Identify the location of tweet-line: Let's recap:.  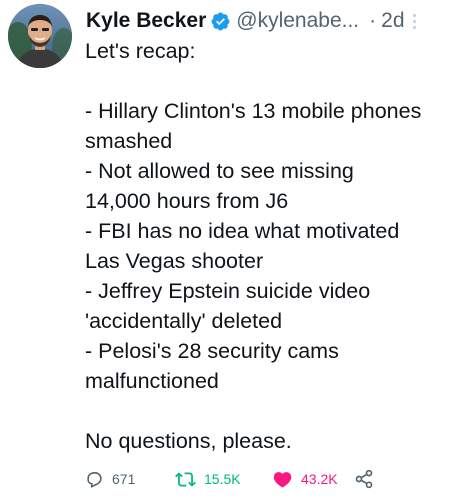
(140, 51).